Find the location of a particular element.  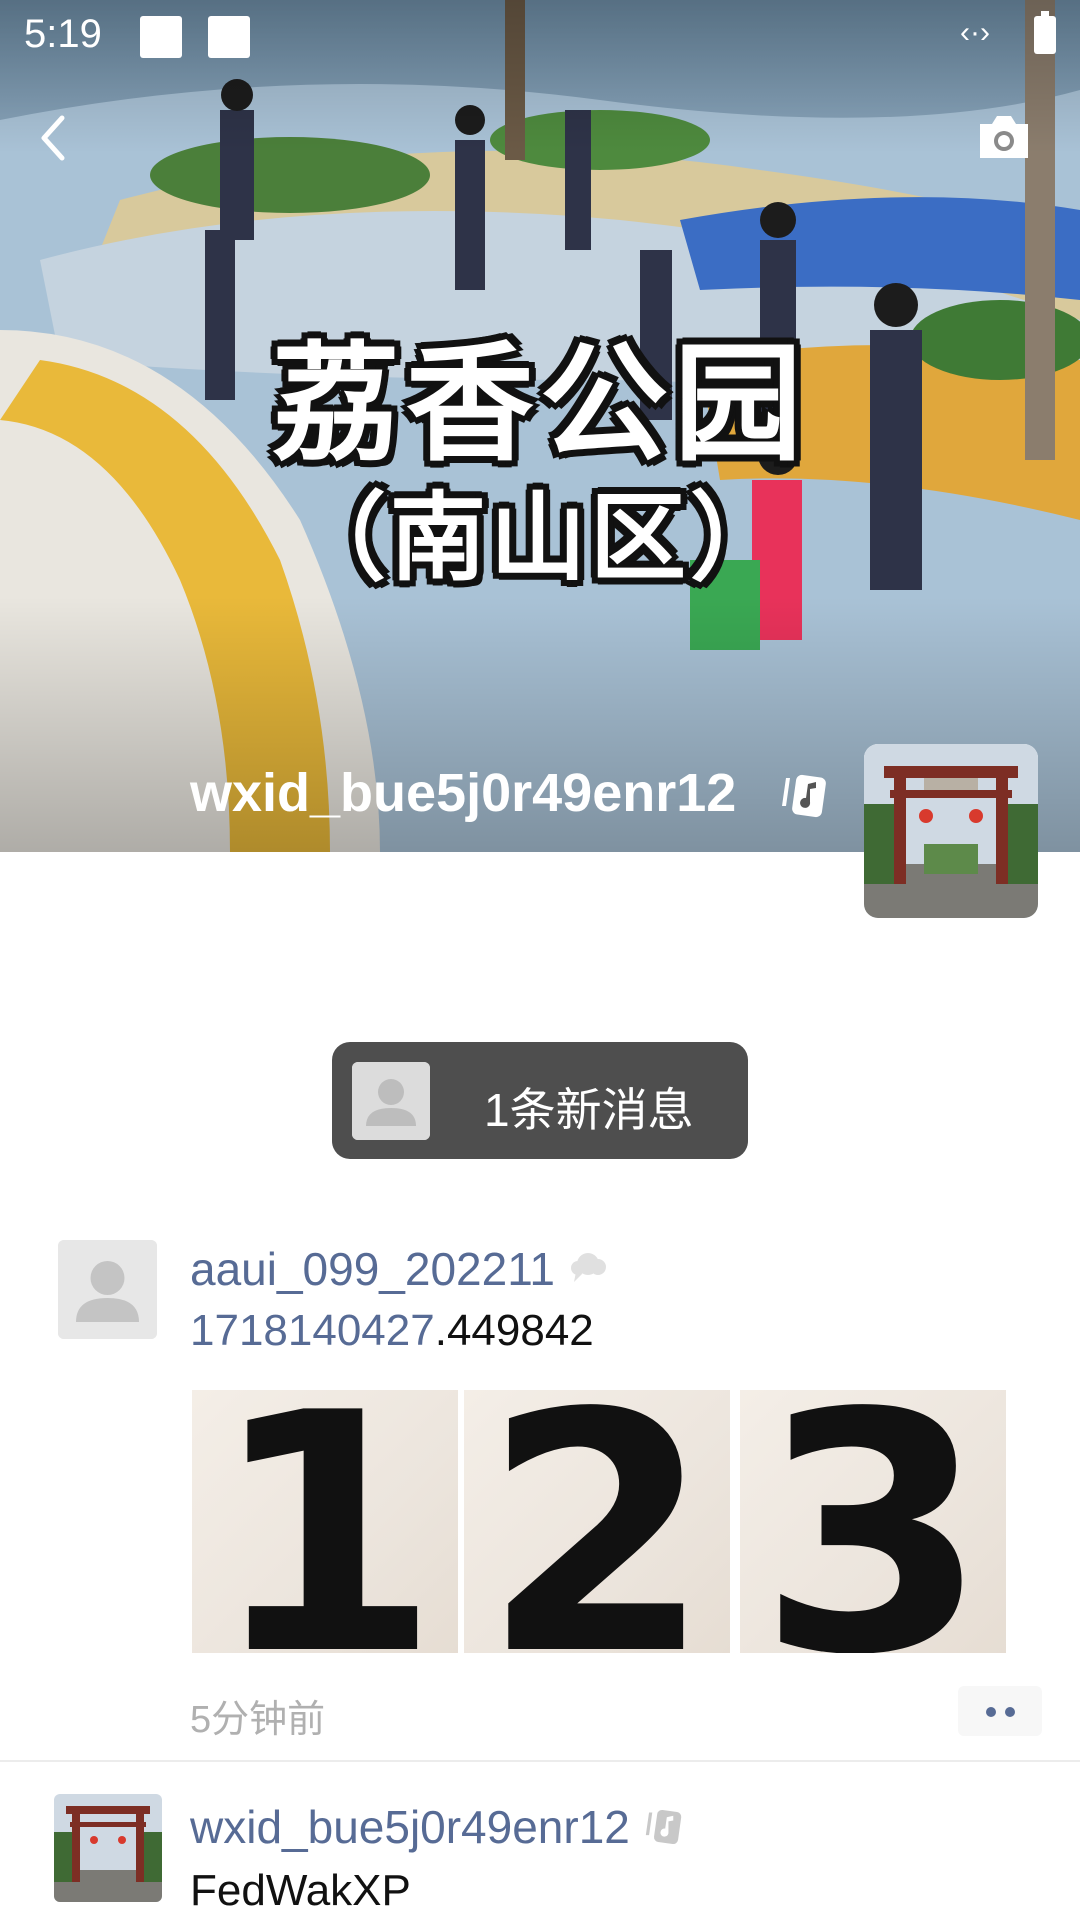

profile-nickname: wxid_bue5j0r49enr12 is located at coordinates (463, 793).